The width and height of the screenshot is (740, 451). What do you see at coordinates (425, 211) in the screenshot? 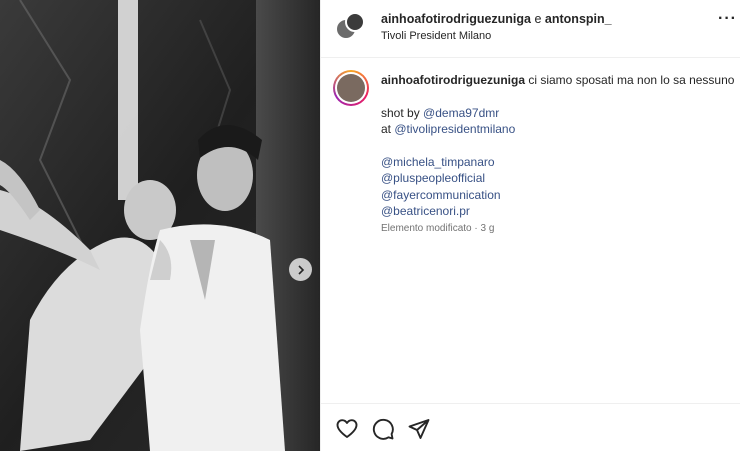
I see `tag-mention: @beatricenori.pr` at bounding box center [425, 211].